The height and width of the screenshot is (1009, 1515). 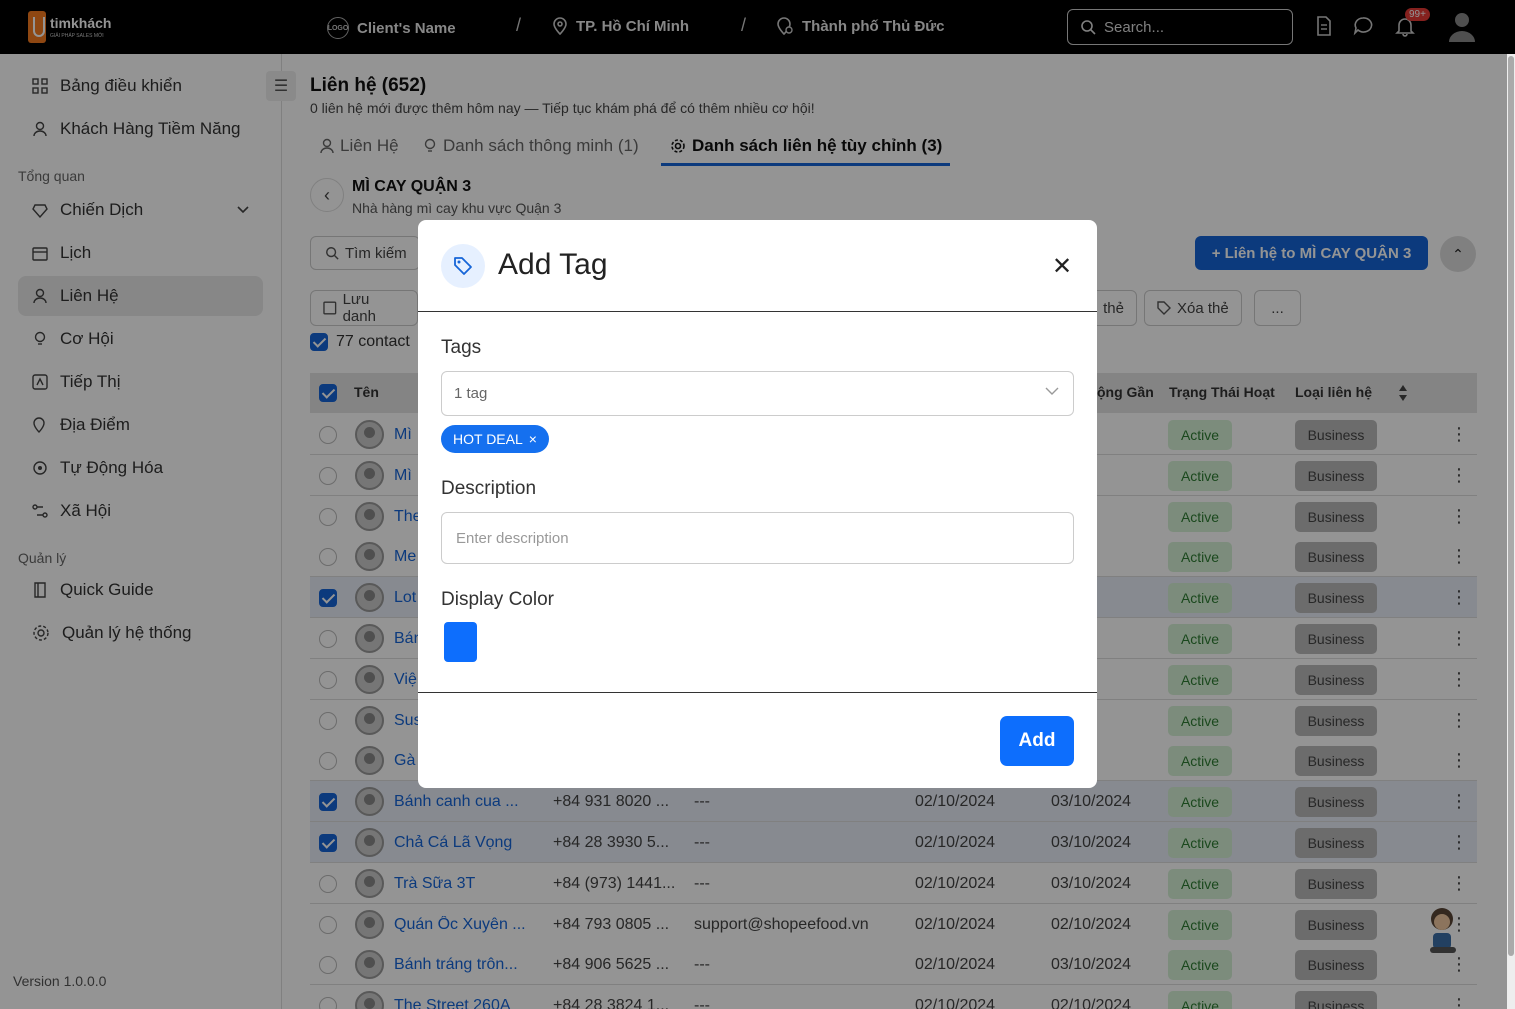 What do you see at coordinates (533, 439) in the screenshot?
I see `remove-chip-icon: ×` at bounding box center [533, 439].